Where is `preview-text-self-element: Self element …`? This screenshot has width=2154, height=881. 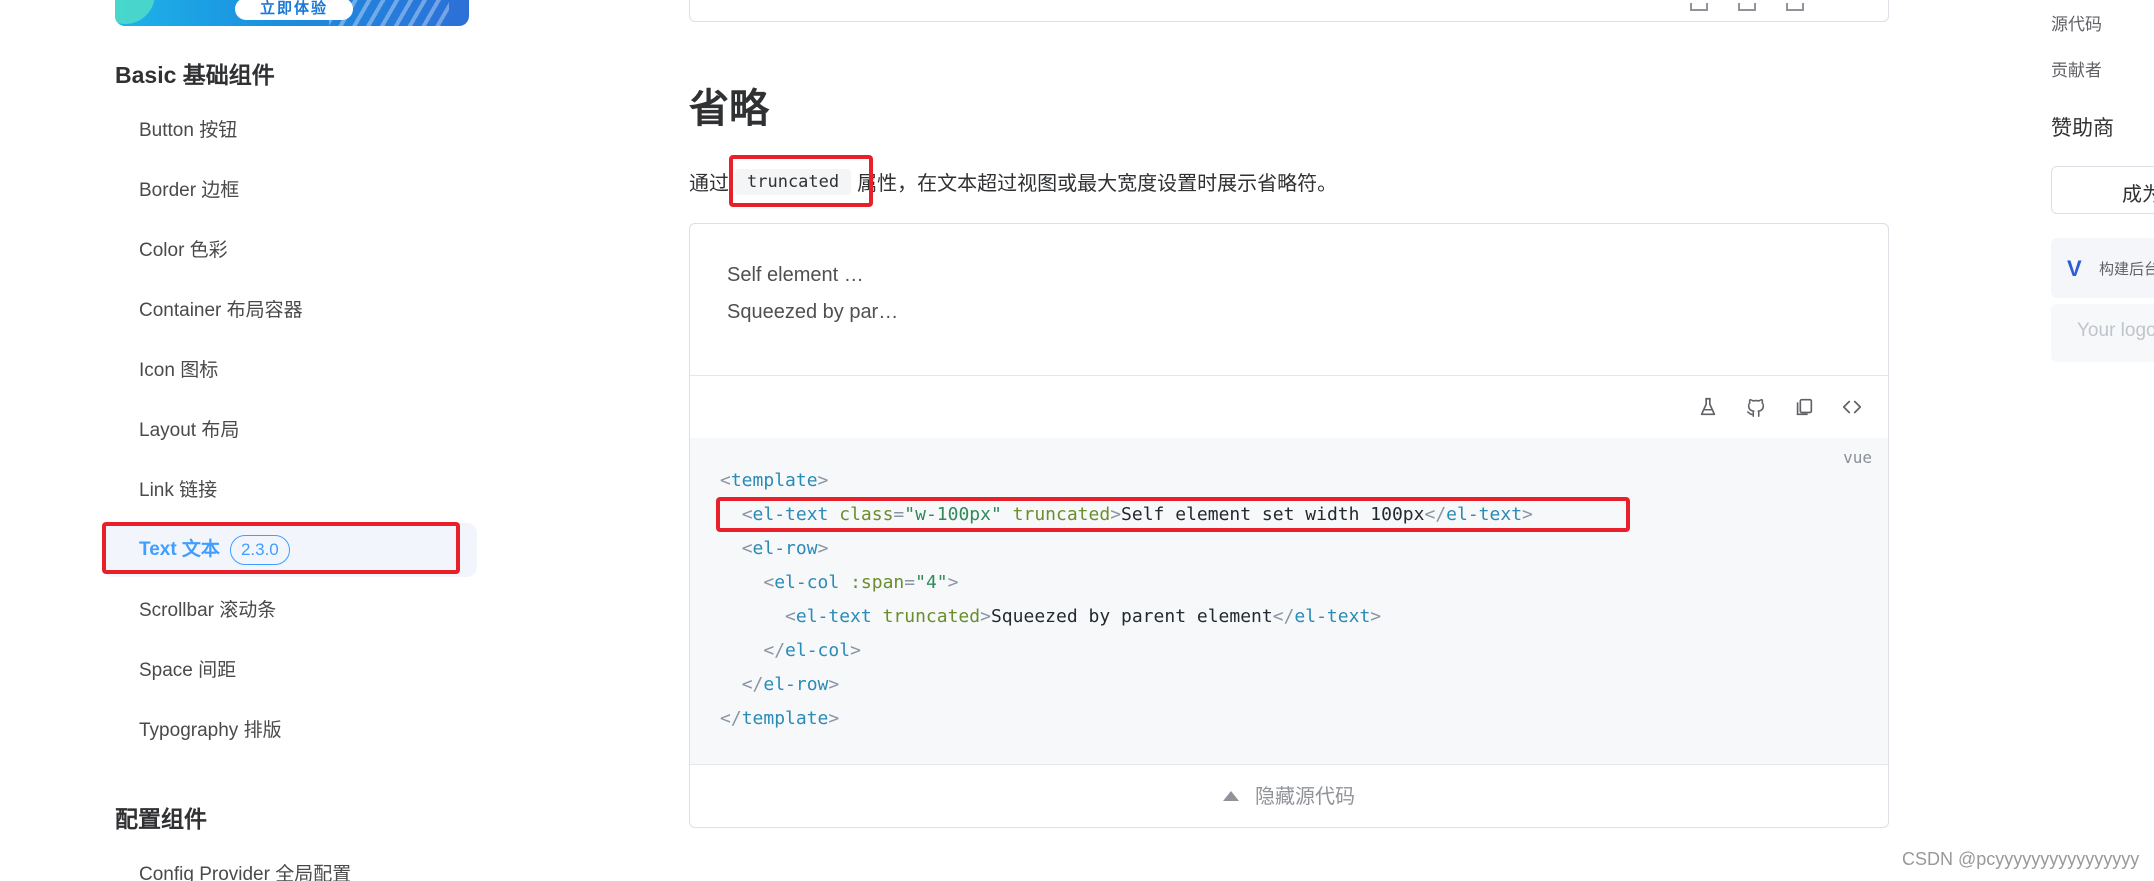 preview-text-self-element: Self element … is located at coordinates (795, 275).